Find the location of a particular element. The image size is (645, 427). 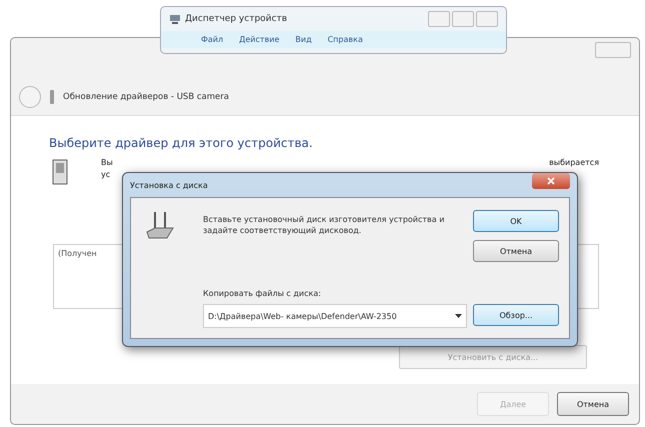

info-text: ус is located at coordinates (105, 174).